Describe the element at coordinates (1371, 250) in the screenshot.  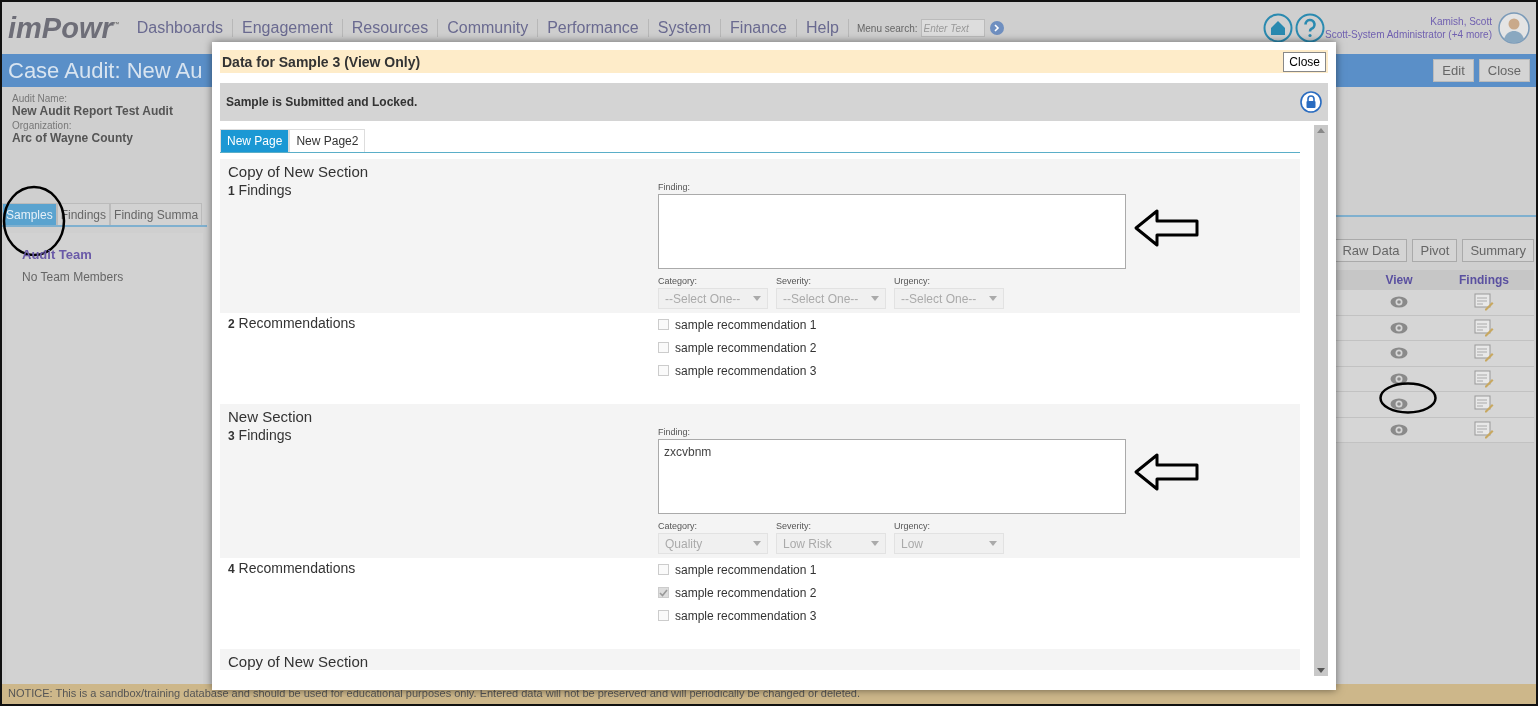
I see `toolbar-button: Raw Data` at that location.